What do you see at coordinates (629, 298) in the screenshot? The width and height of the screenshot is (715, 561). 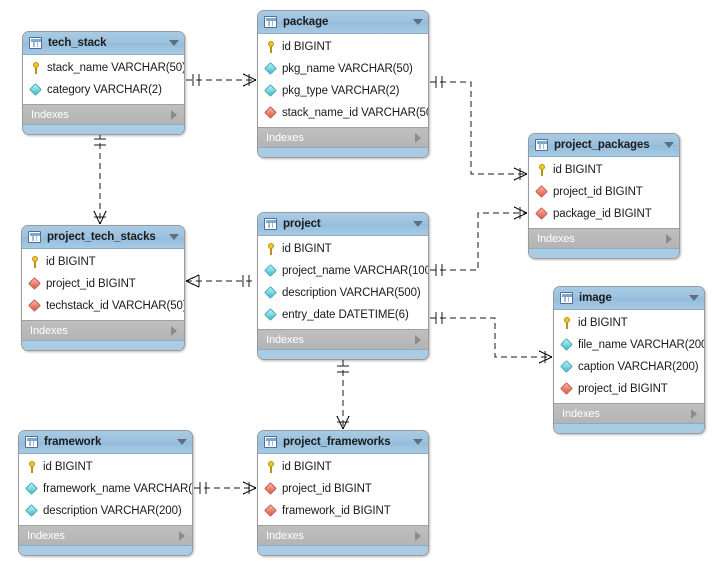 I see `table-header-image: image` at bounding box center [629, 298].